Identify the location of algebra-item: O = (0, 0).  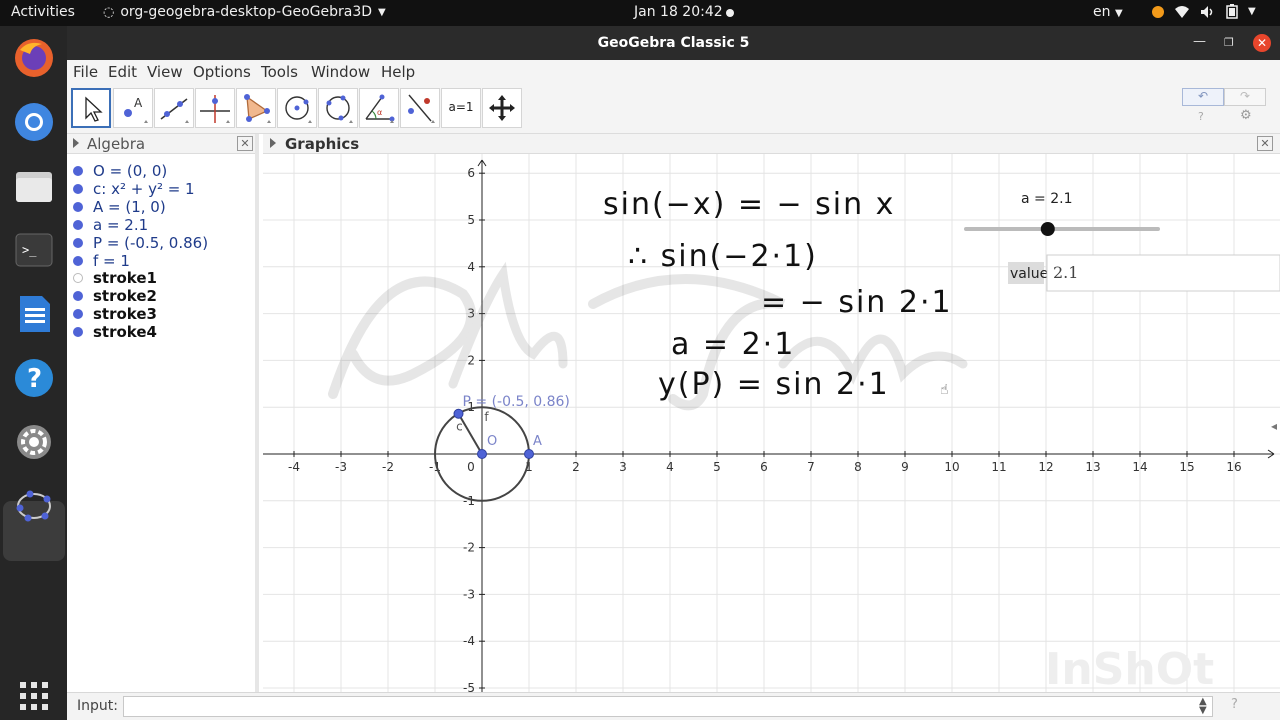
(119, 171).